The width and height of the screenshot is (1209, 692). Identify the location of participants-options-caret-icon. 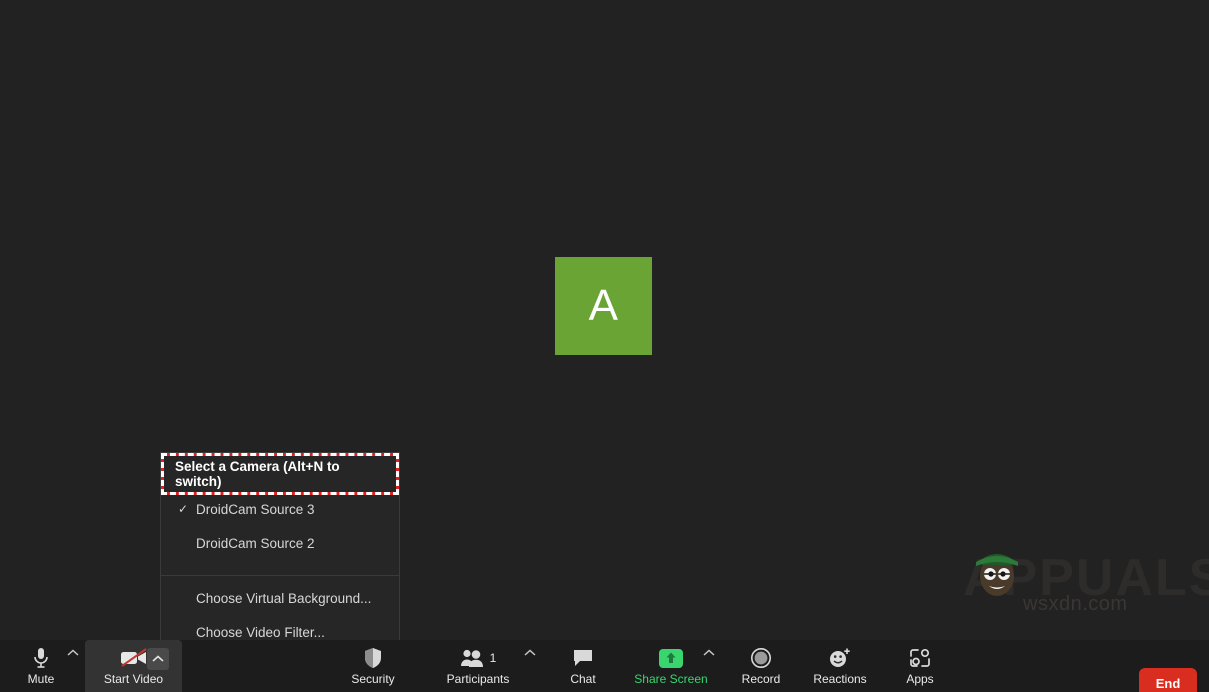
(530, 654).